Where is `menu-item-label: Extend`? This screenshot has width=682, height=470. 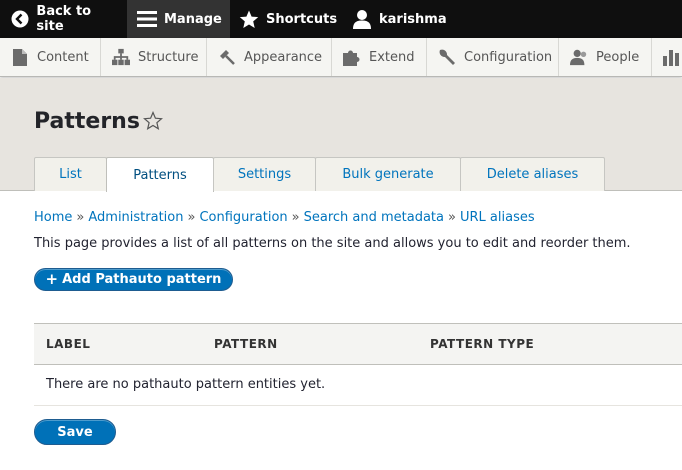 menu-item-label: Extend is located at coordinates (392, 57).